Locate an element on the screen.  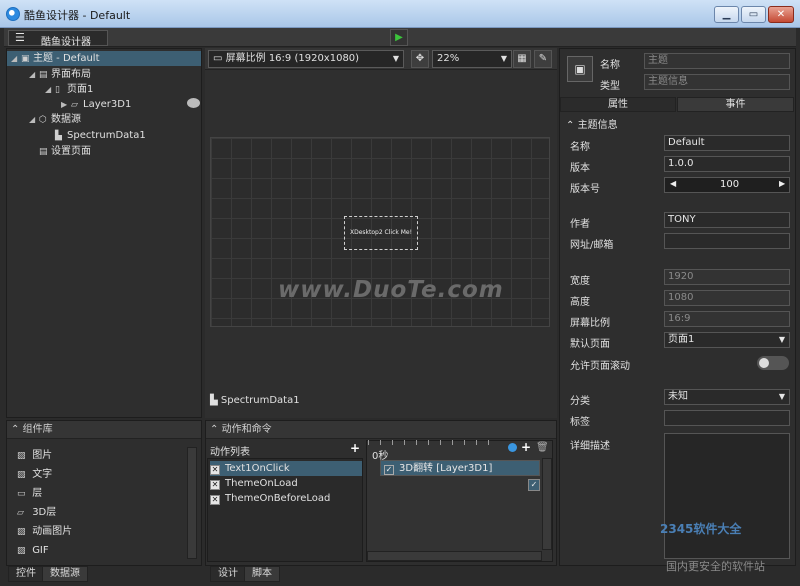
zoom-select: 22% ▼ is located at coordinates (472, 59).